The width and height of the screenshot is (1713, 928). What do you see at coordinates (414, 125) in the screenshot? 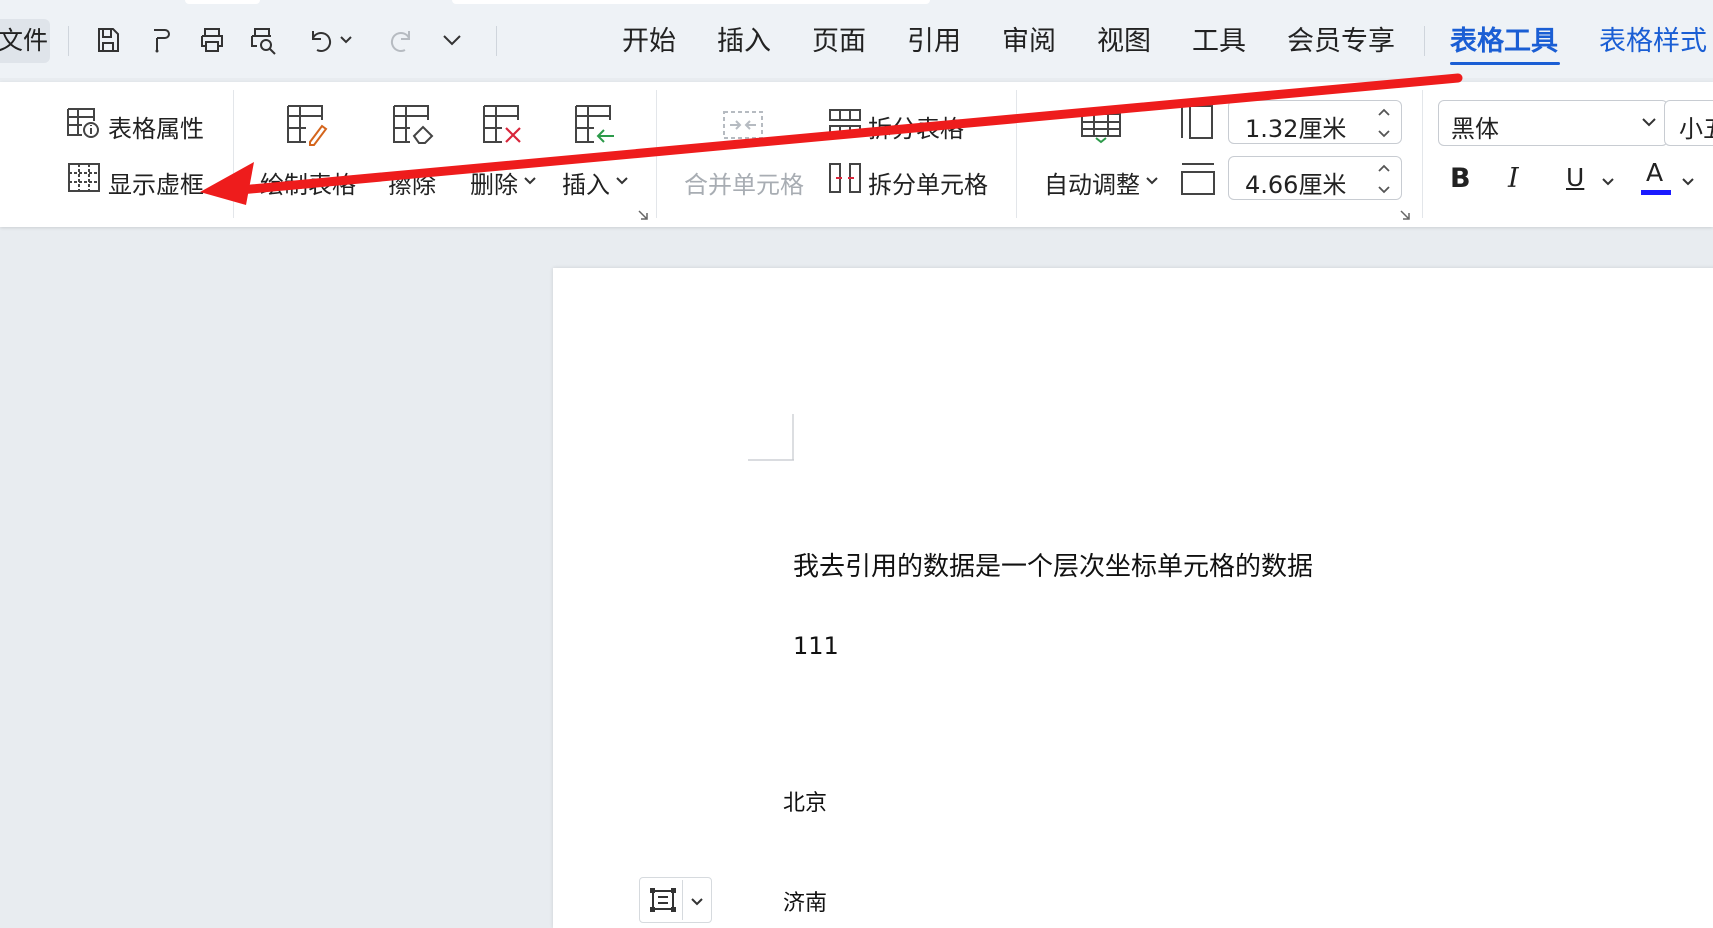
I see `eraser-icon` at bounding box center [414, 125].